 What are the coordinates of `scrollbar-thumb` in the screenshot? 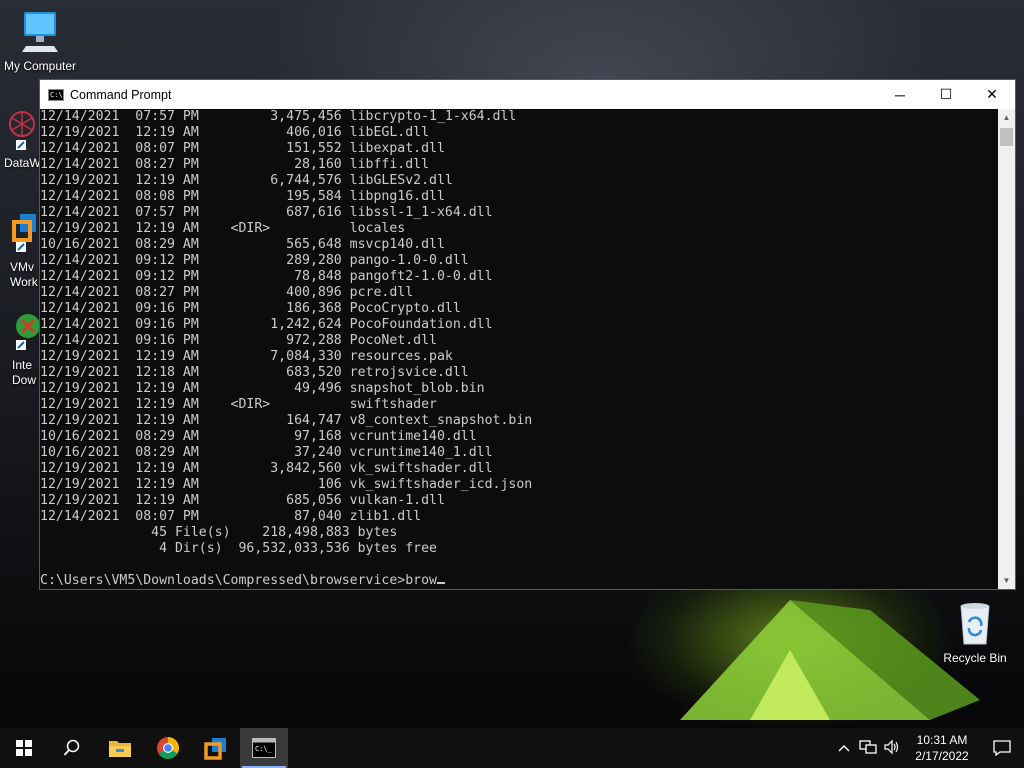 It's located at (1006, 137).